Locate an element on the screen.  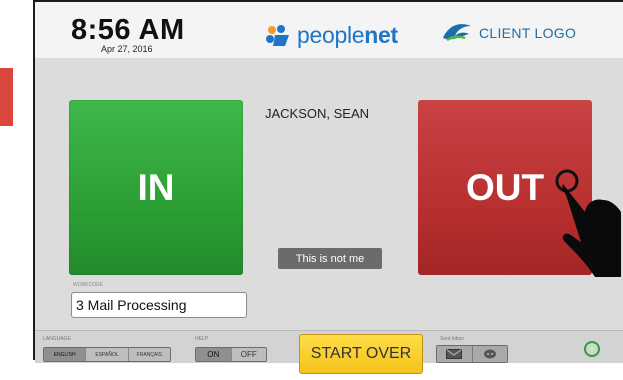
language-selector: ENGLISH ESPAÑOL FRANÇAIS is located at coordinates (107, 354).